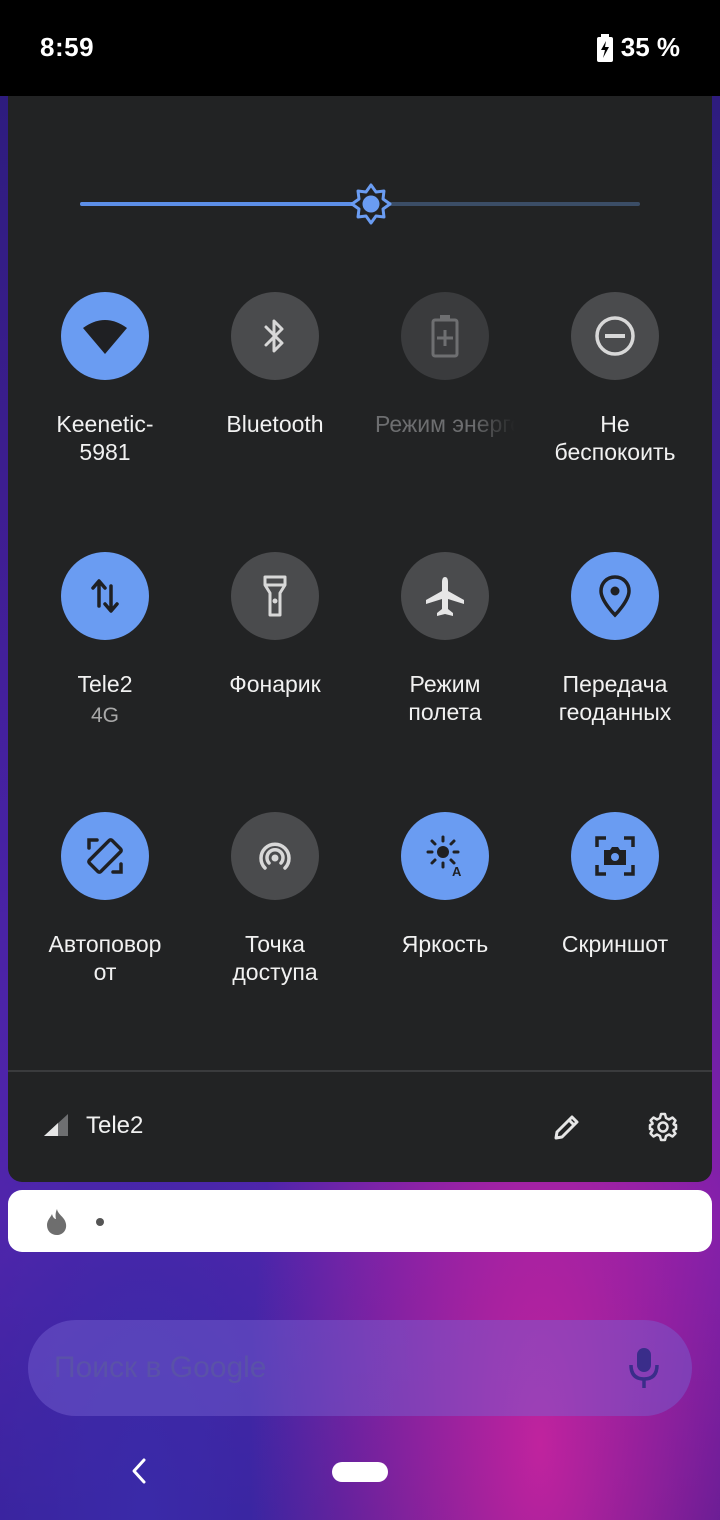 This screenshot has height=1520, width=720. I want to click on battery-percent: 35 %, so click(650, 47).